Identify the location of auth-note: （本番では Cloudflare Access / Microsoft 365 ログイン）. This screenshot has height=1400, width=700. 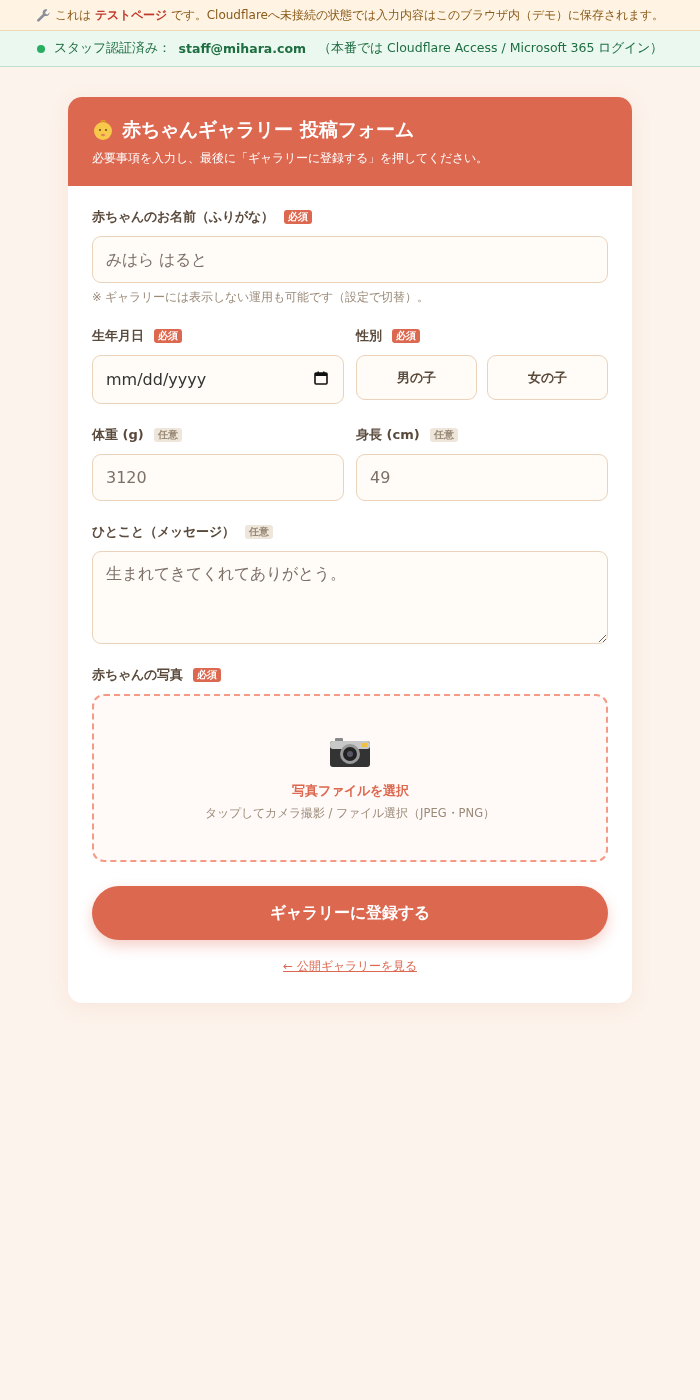
(491, 48).